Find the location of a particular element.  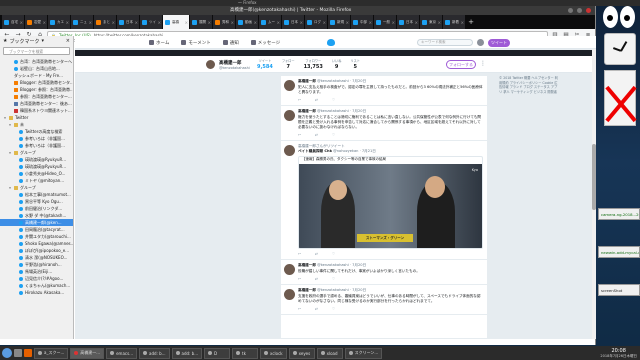

profile-stat: いいね 9 is located at coordinates (337, 64).